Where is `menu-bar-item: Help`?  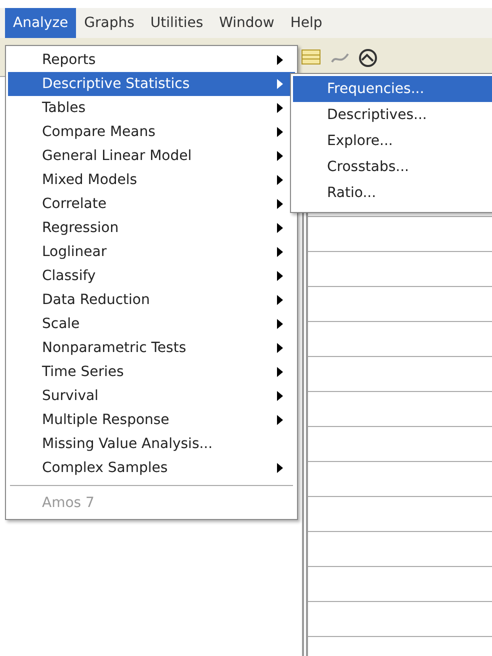 menu-bar-item: Help is located at coordinates (306, 23).